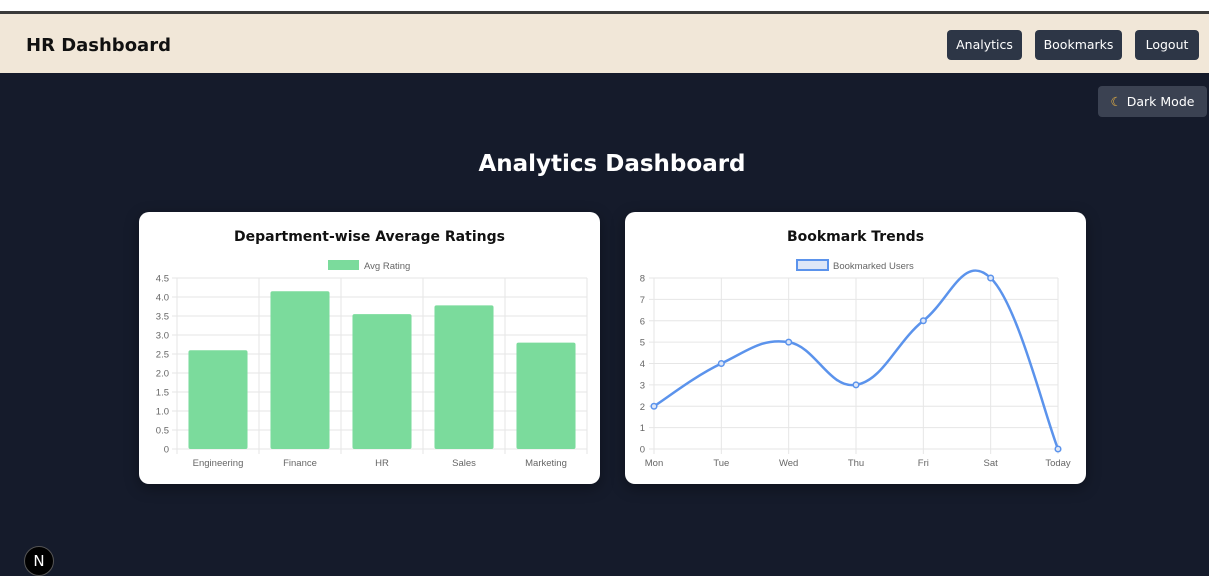  Describe the element at coordinates (162, 298) in the screenshot. I see `y-tick-label: 4.0` at that location.